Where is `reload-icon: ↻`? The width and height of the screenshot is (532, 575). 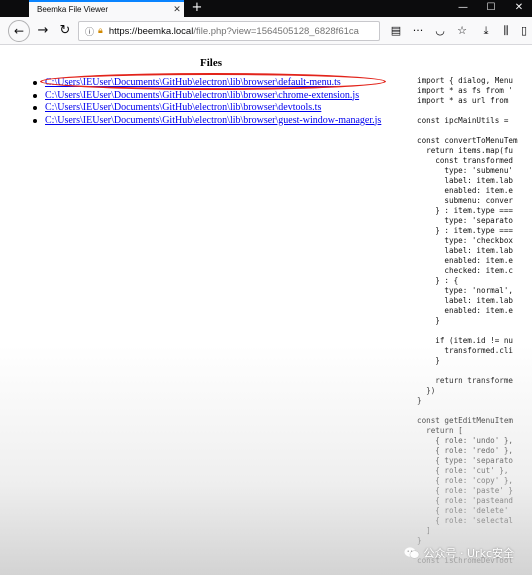 reload-icon: ↻ is located at coordinates (65, 31).